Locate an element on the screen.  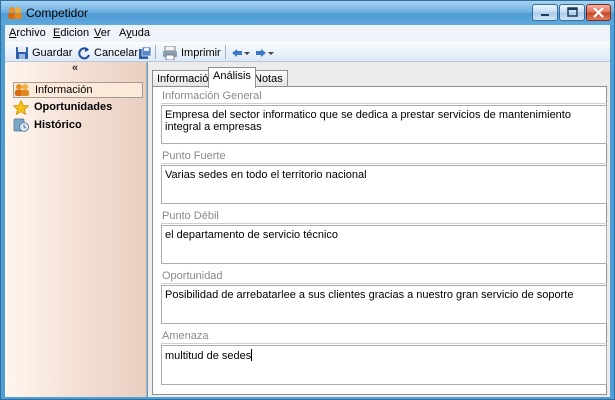
history-icon is located at coordinates (21, 125).